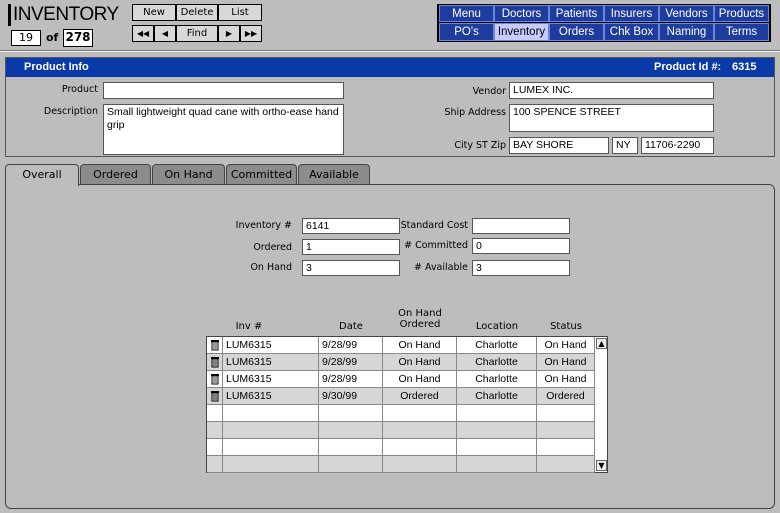 Image resolution: width=780 pixels, height=513 pixels. What do you see at coordinates (601, 343) in the screenshot?
I see `arrow-up-icon: ▲` at bounding box center [601, 343].